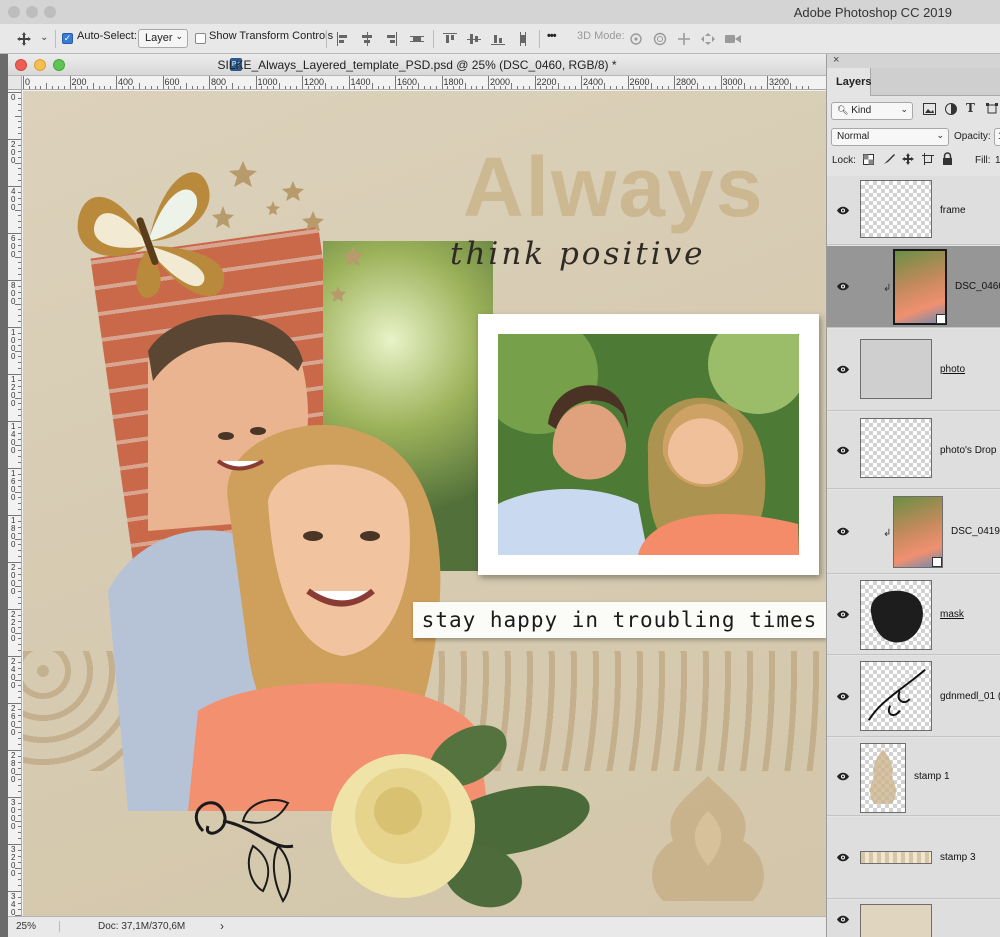  Describe the element at coordinates (975, 531) in the screenshot. I see `layer-name: DSC_0419` at that location.